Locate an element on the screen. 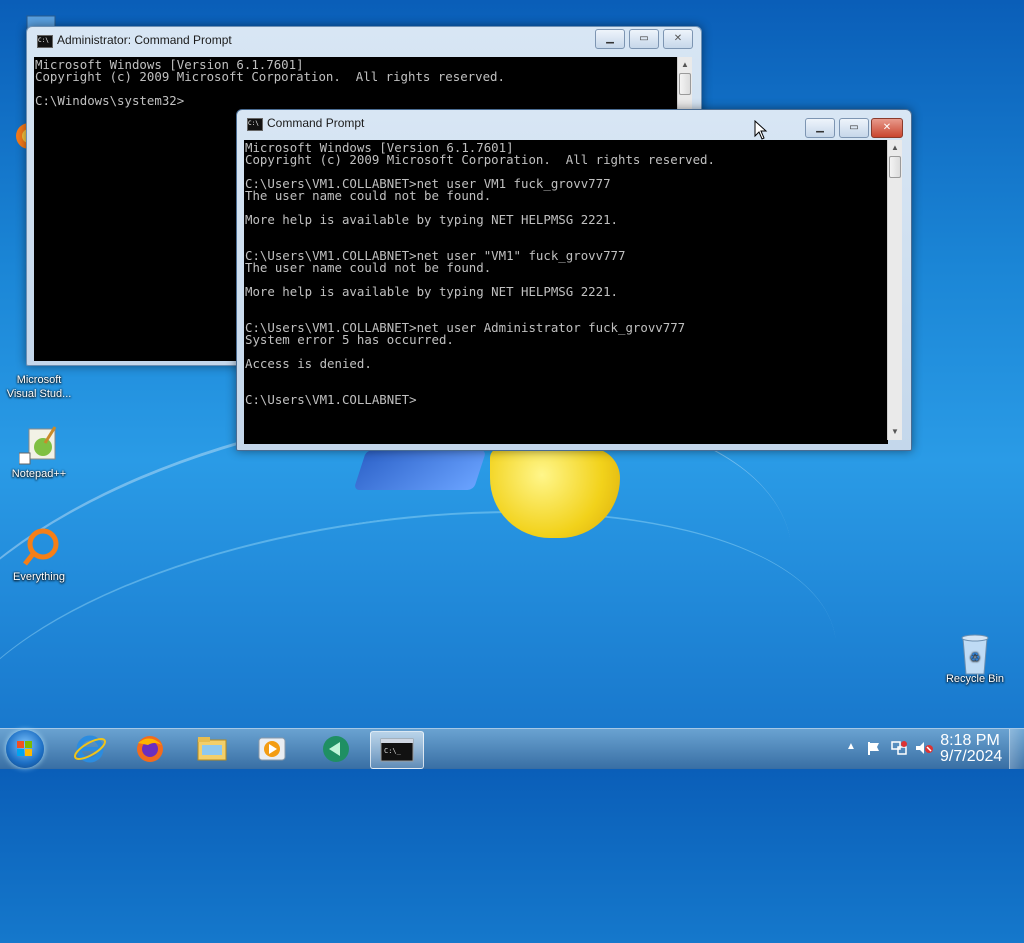 Image resolution: width=1024 pixels, height=943 pixels. firefox-icon is located at coordinates (150, 749).